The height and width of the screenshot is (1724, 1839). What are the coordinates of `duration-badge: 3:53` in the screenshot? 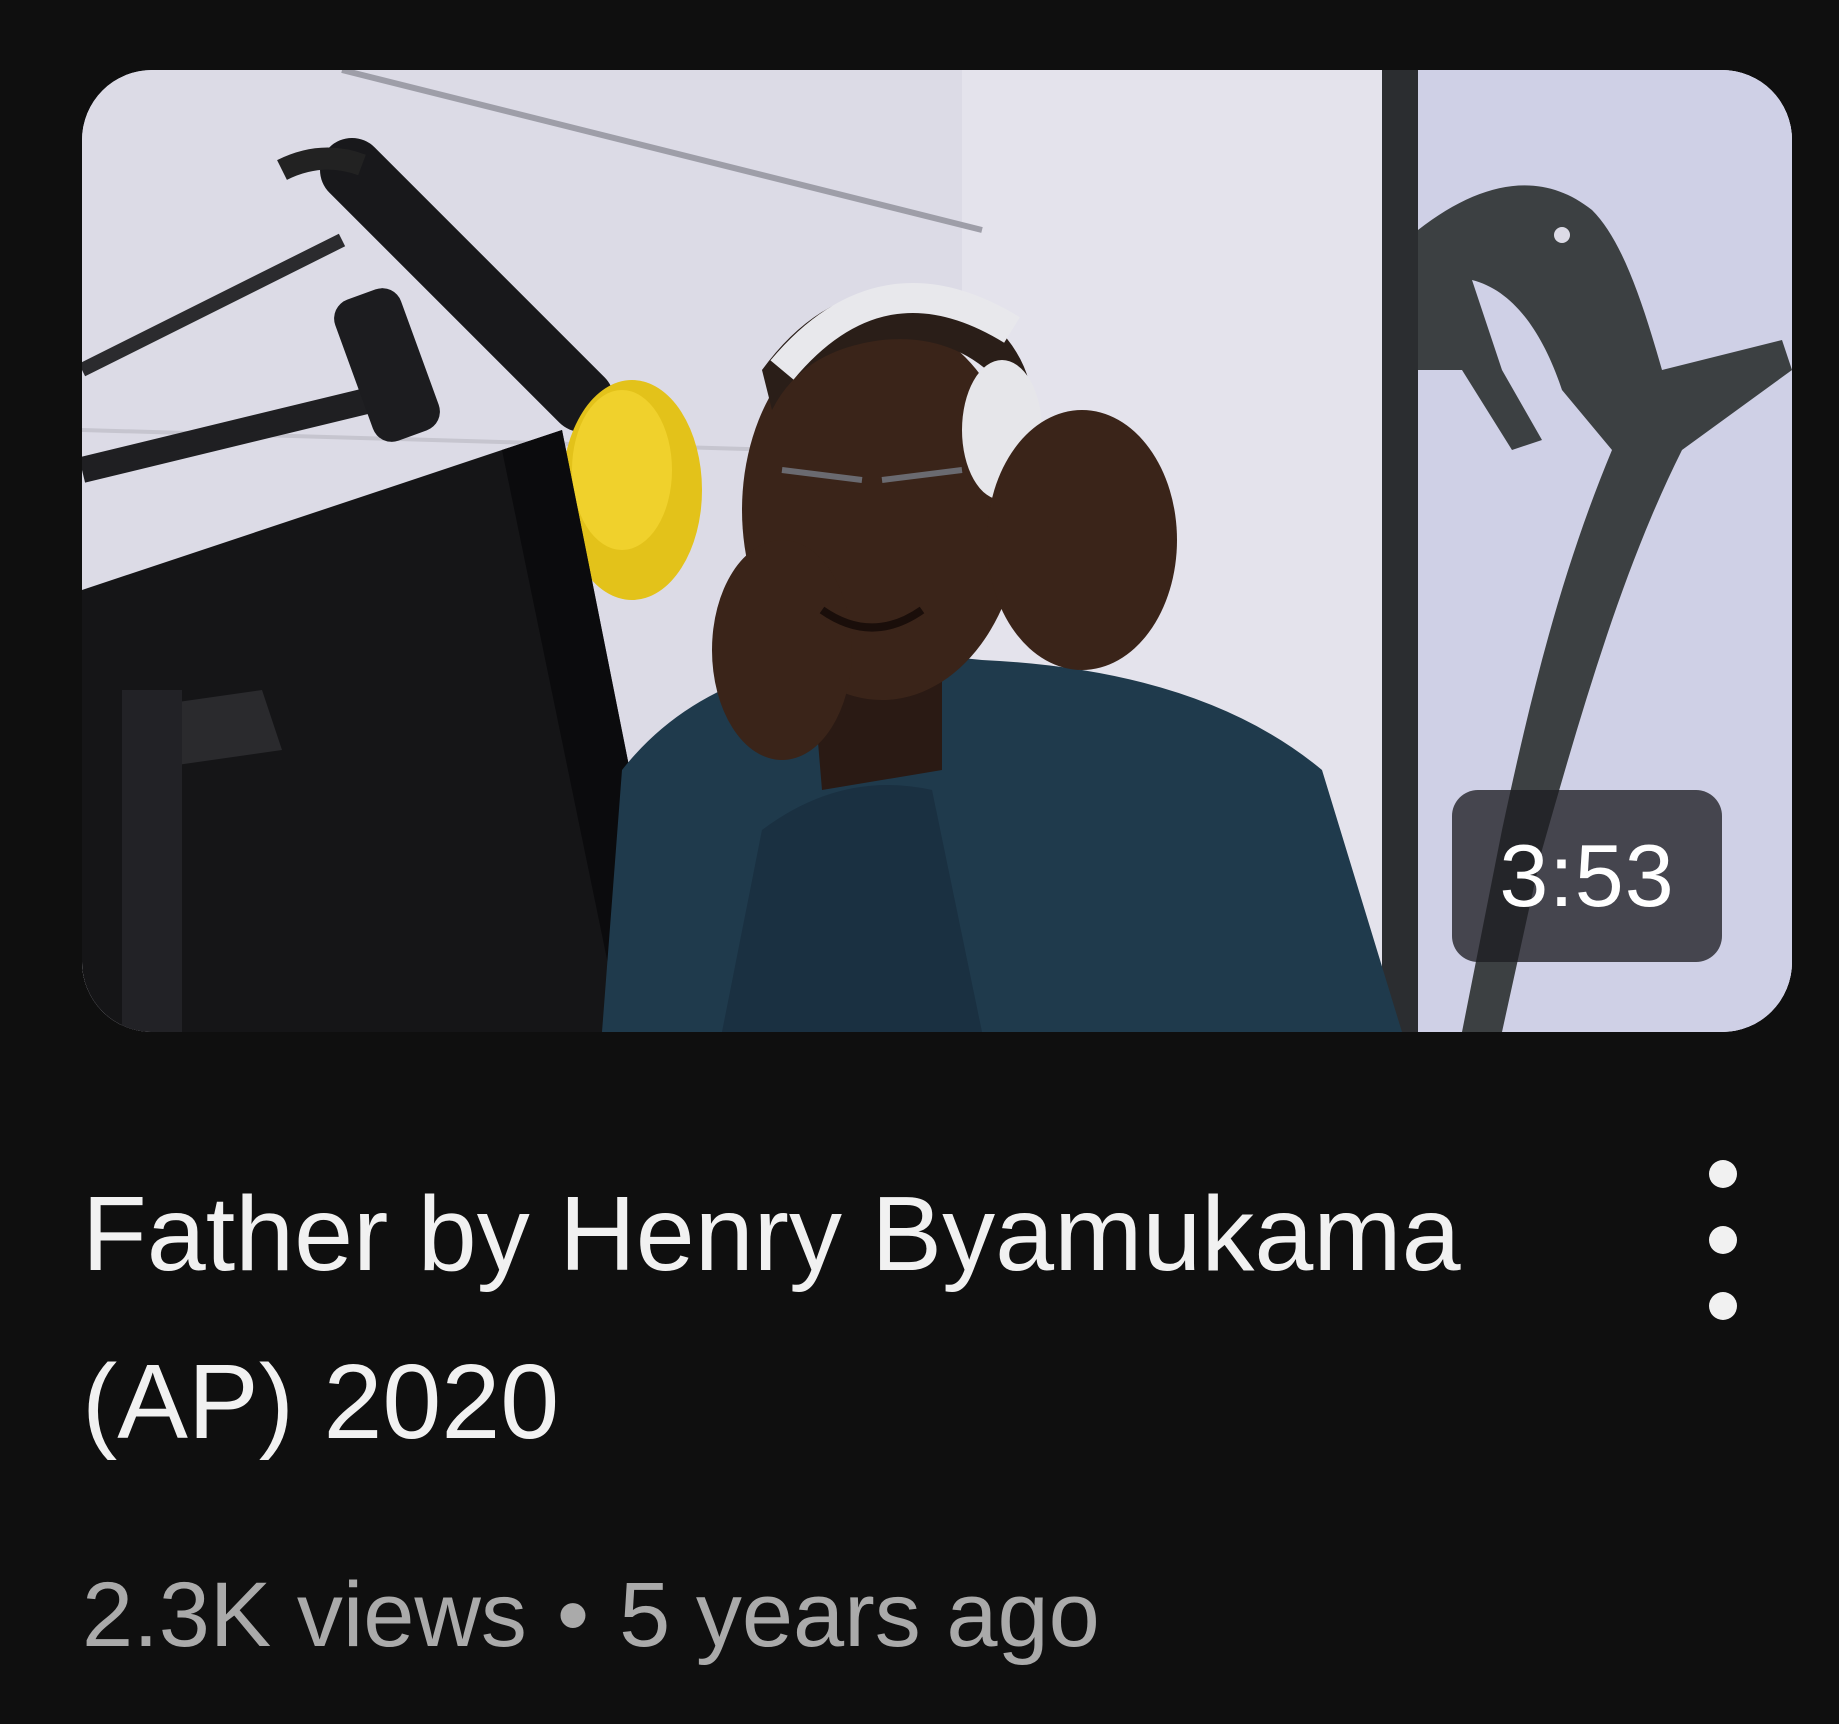 It's located at (1587, 876).